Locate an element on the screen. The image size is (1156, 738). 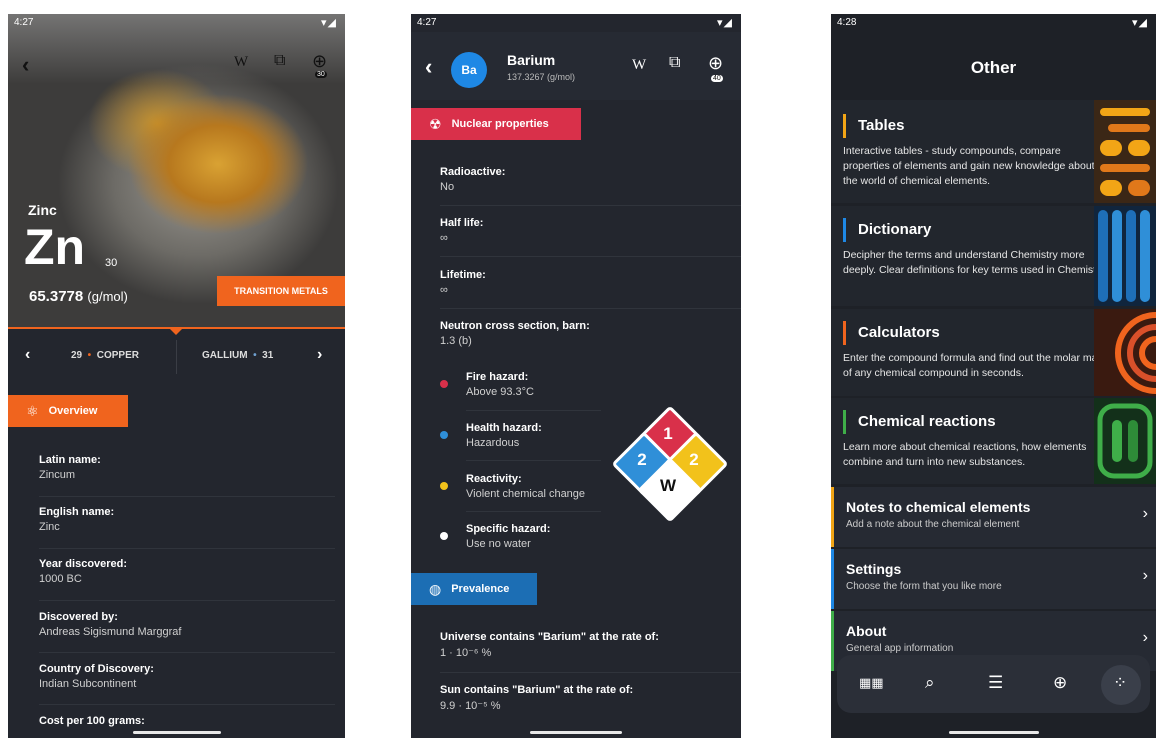
diamond-reactivity-value: 2 is located at coordinates (694, 459).